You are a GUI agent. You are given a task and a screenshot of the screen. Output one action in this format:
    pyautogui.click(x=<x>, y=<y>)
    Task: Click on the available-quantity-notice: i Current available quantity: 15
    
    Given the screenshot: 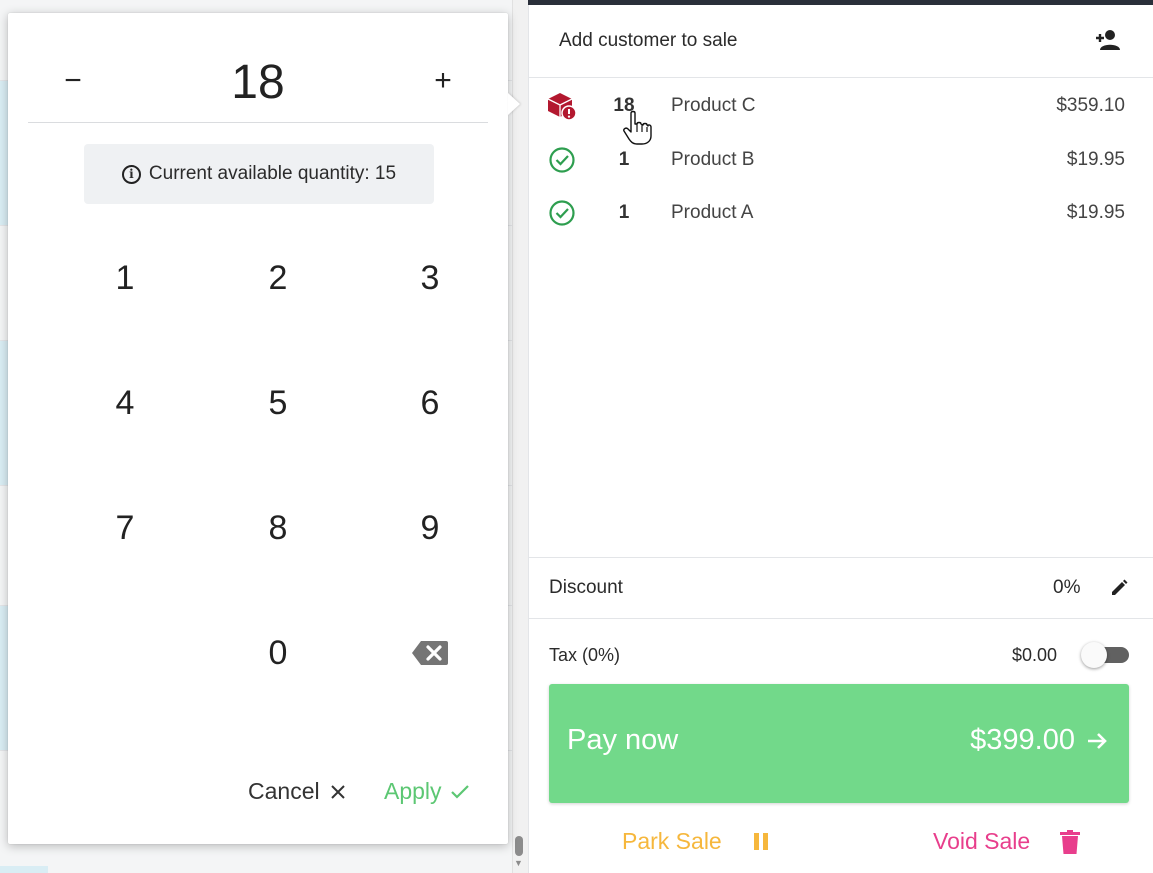 What is the action you would take?
    pyautogui.click(x=259, y=174)
    